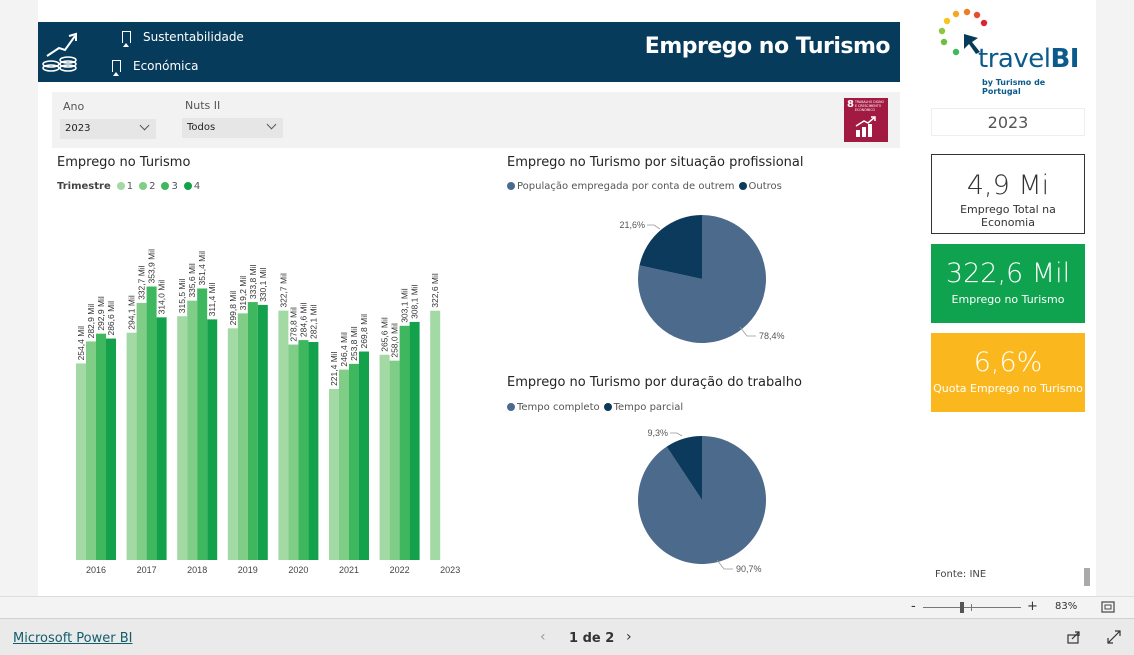 The height and width of the screenshot is (655, 1134). I want to click on bar-2017-q3, so click(151, 423).